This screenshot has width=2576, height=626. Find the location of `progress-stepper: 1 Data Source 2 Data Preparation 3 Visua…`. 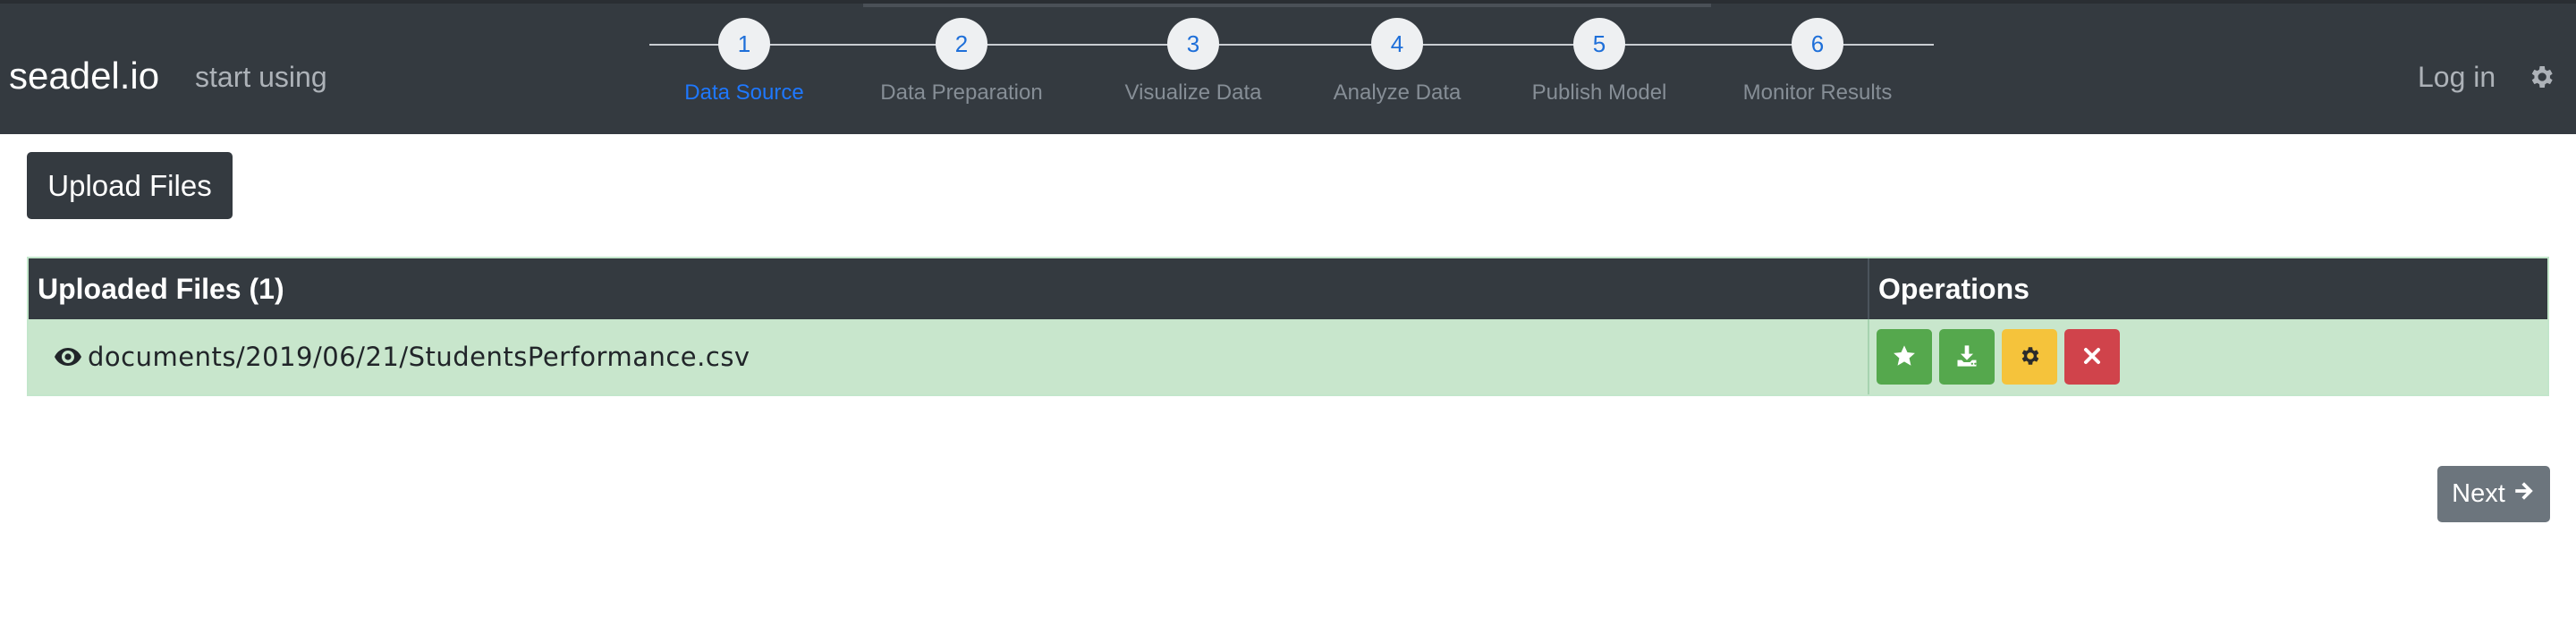

progress-stepper: 1 Data Source 2 Data Preparation 3 Visua… is located at coordinates (1291, 71).